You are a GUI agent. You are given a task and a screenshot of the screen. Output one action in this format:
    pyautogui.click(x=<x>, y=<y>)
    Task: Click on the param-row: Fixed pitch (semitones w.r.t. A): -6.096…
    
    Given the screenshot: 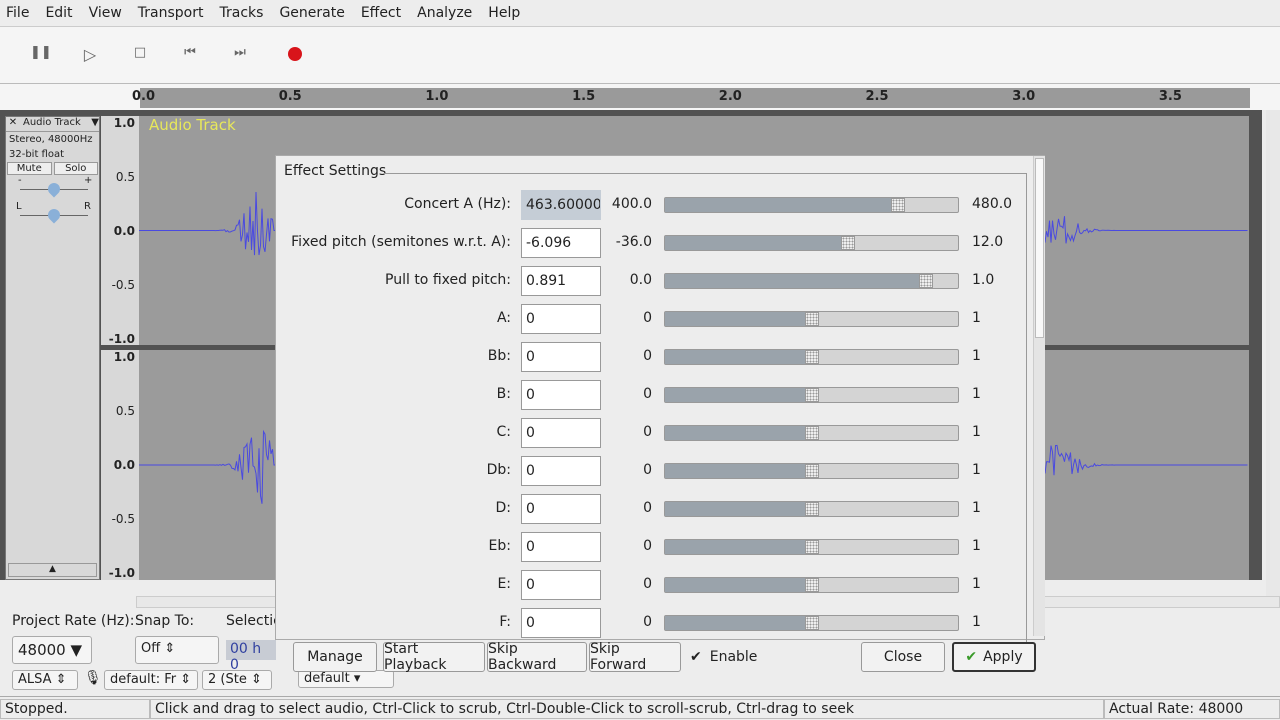 What is the action you would take?
    pyautogui.click(x=656, y=243)
    